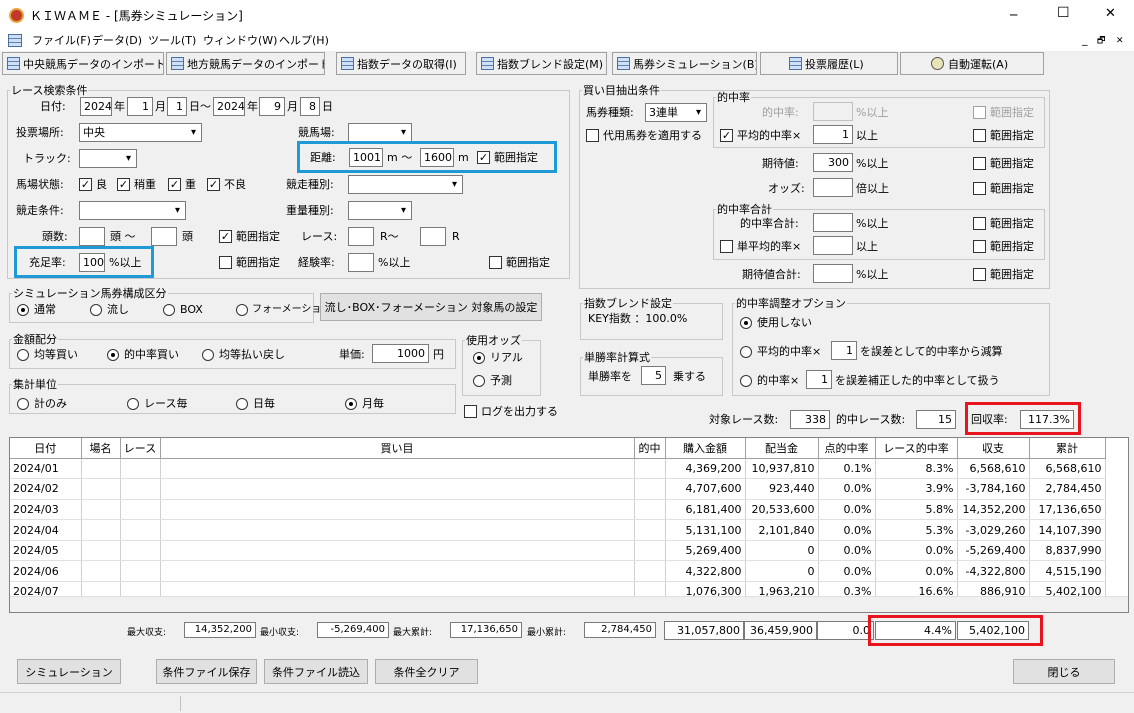  I want to click on column-header: 買い目, so click(397, 448).